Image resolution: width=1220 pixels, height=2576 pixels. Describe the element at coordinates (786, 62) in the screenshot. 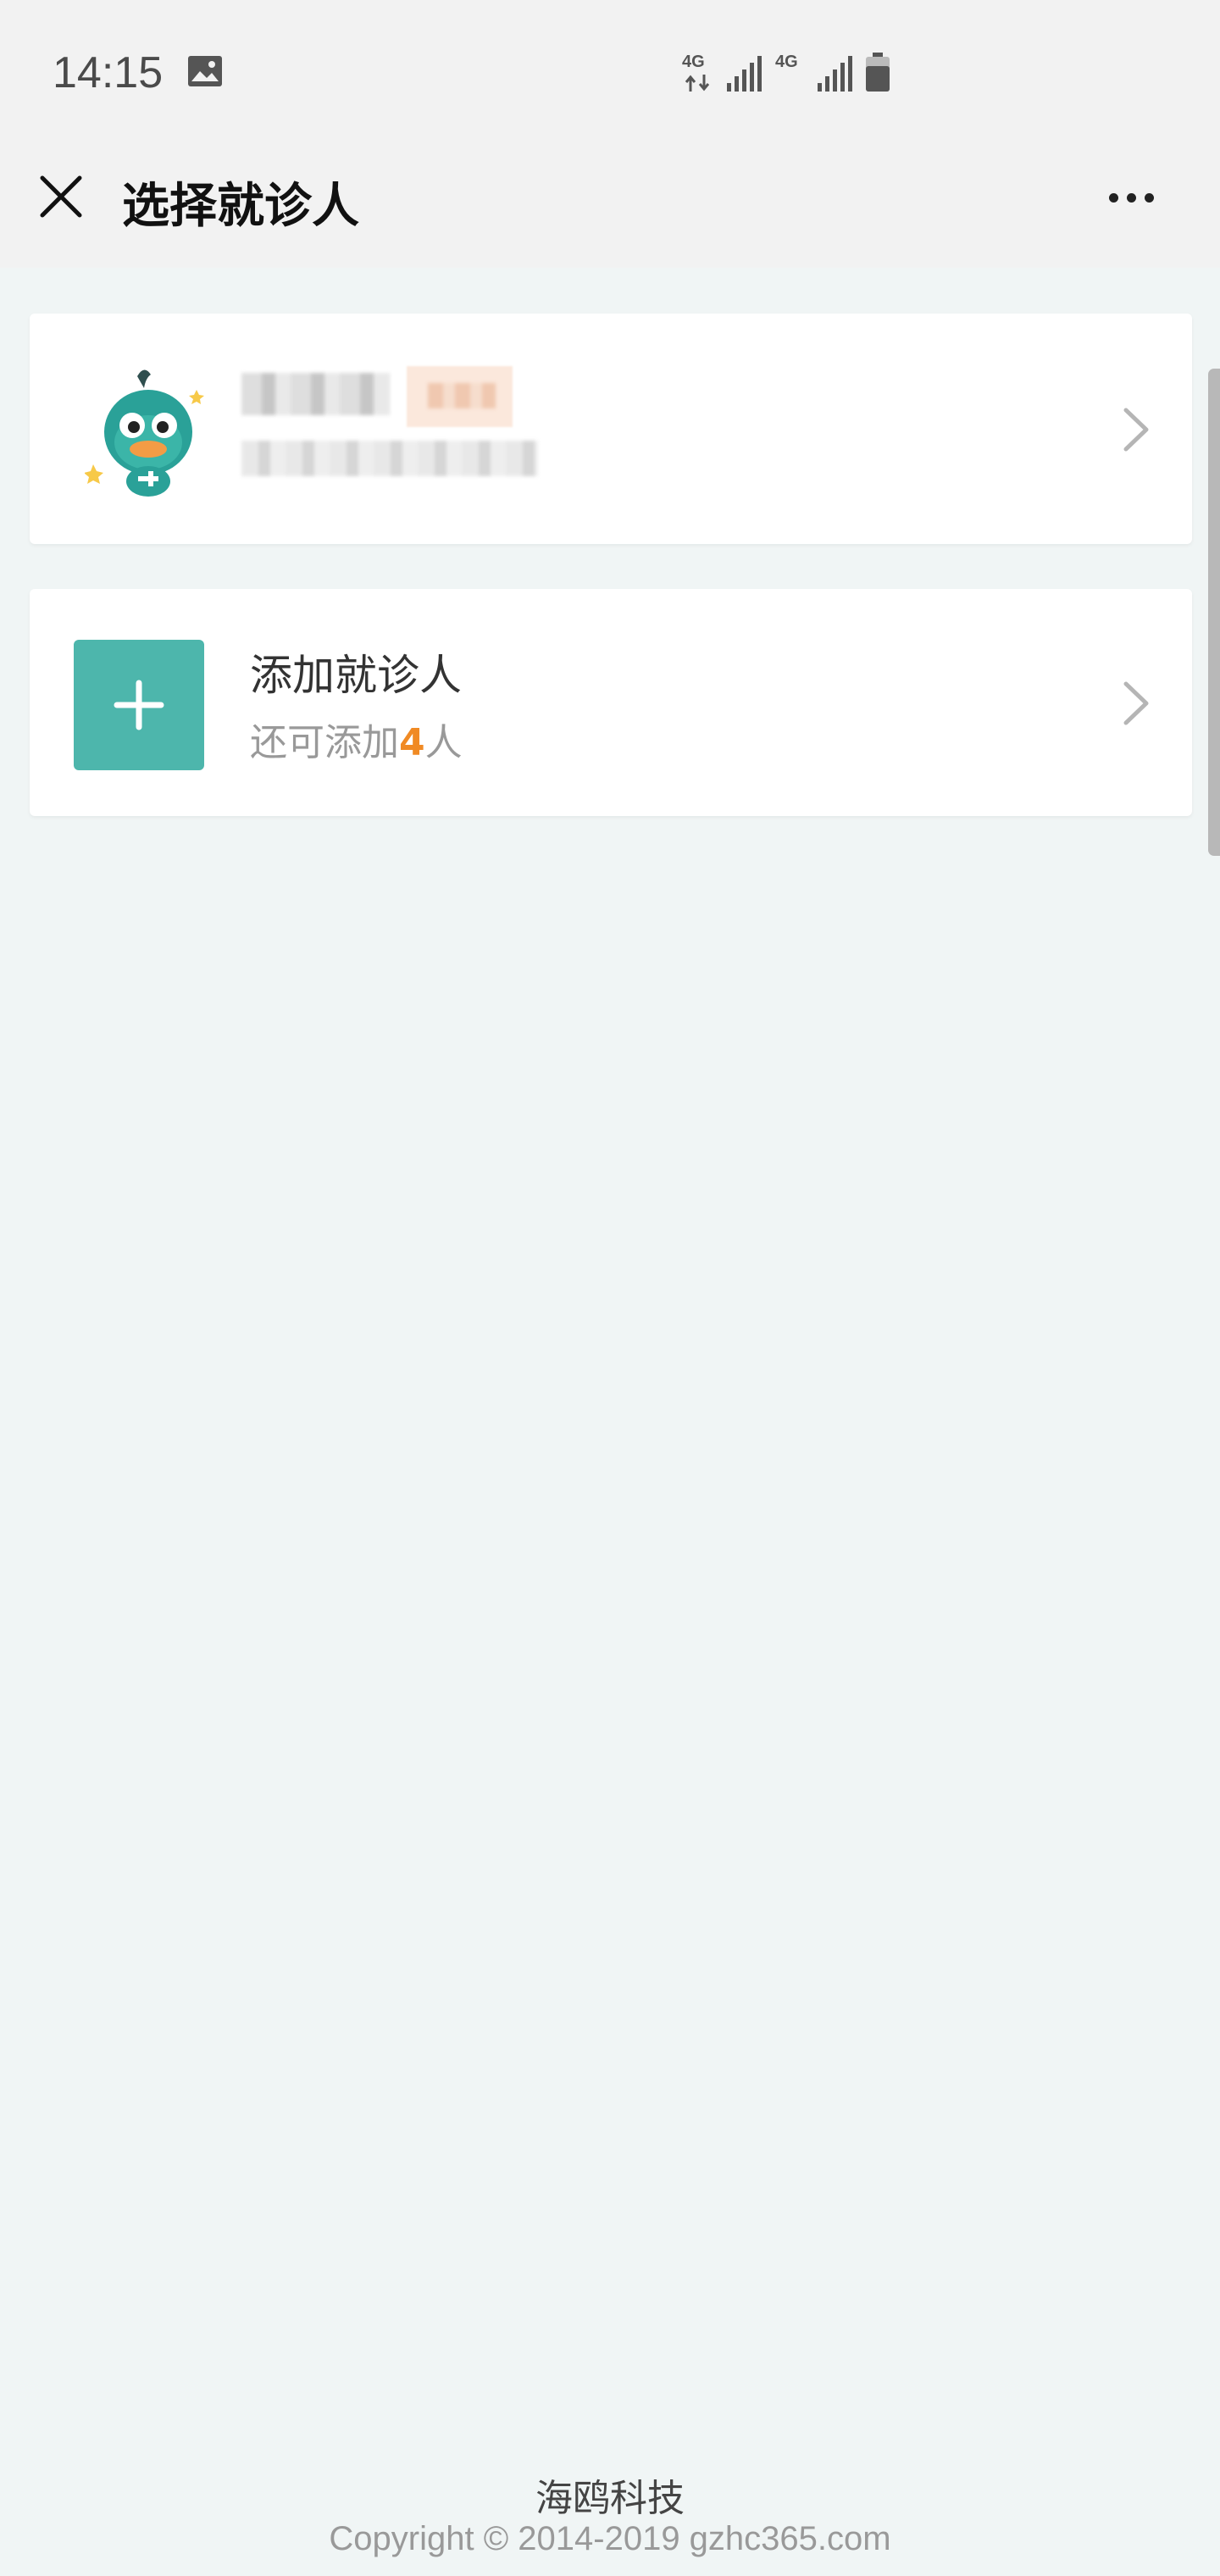

I see `network-label-2: 4G` at that location.